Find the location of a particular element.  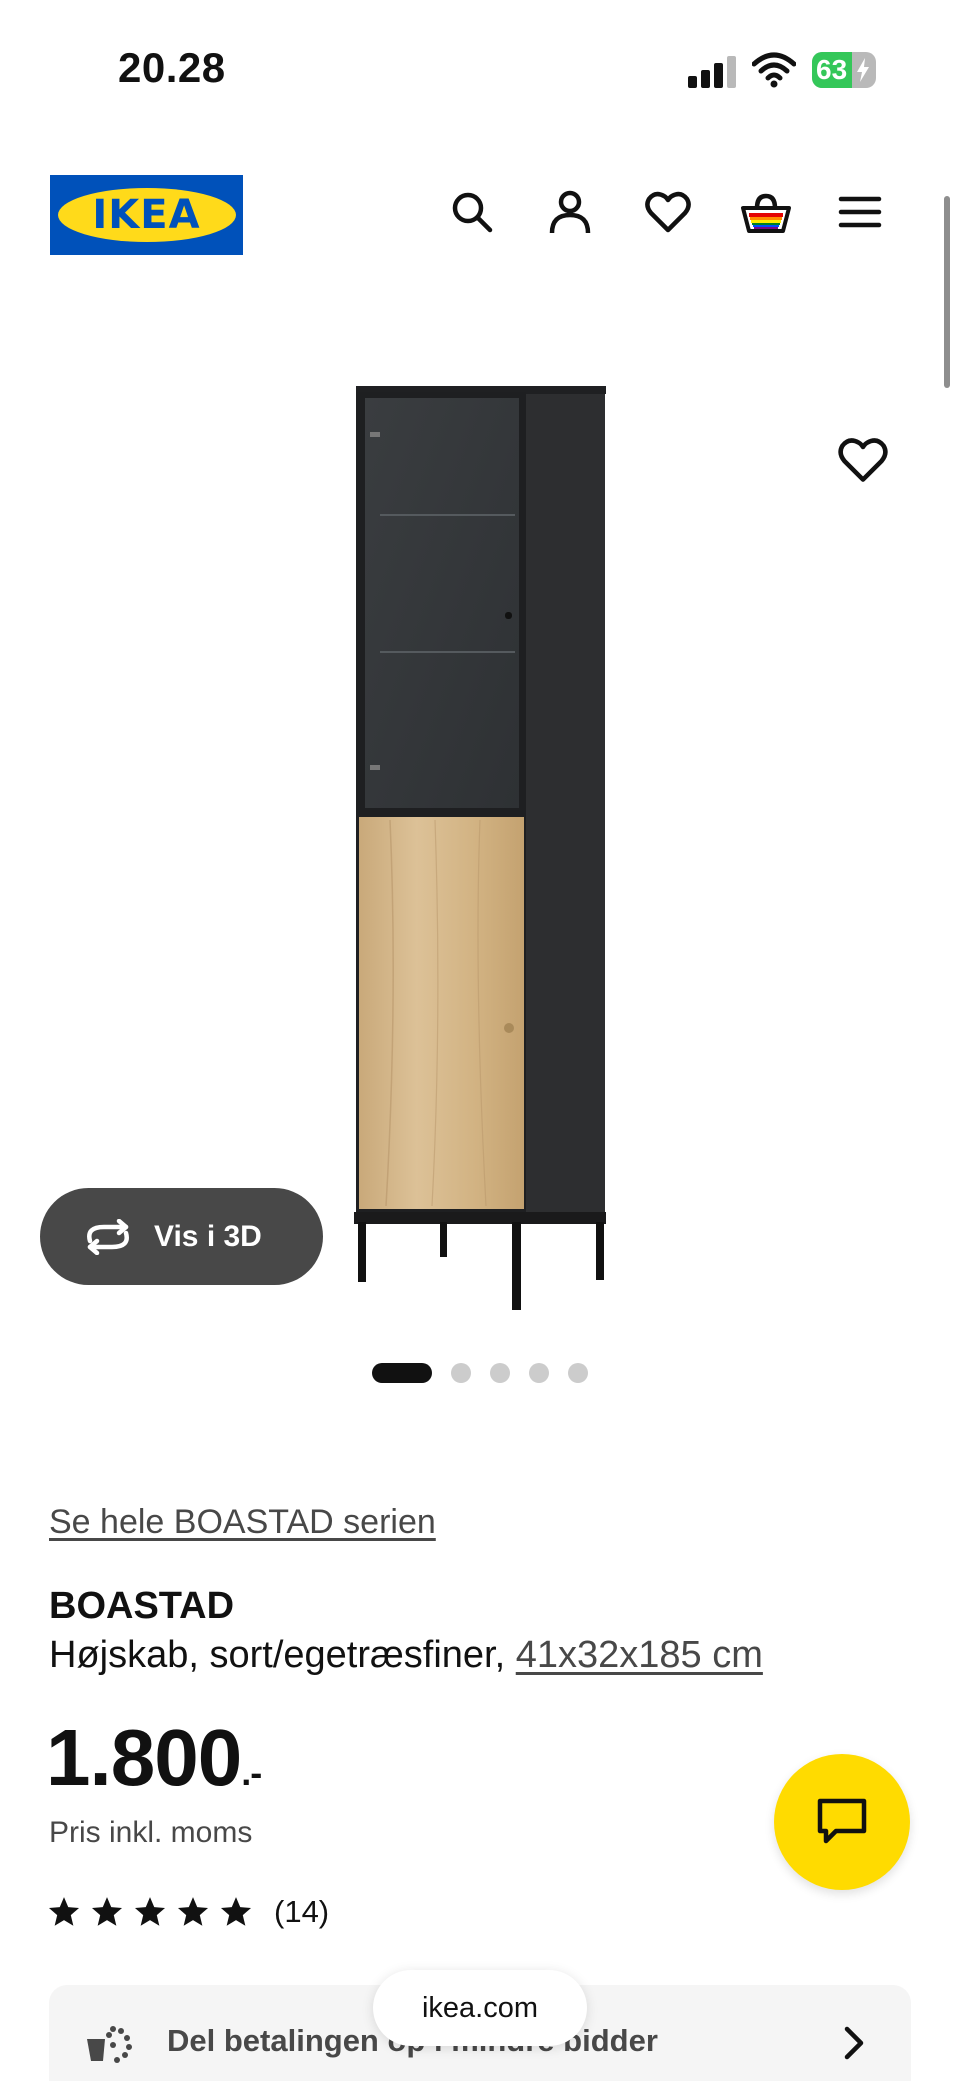

wifi-icon is located at coordinates (774, 70).